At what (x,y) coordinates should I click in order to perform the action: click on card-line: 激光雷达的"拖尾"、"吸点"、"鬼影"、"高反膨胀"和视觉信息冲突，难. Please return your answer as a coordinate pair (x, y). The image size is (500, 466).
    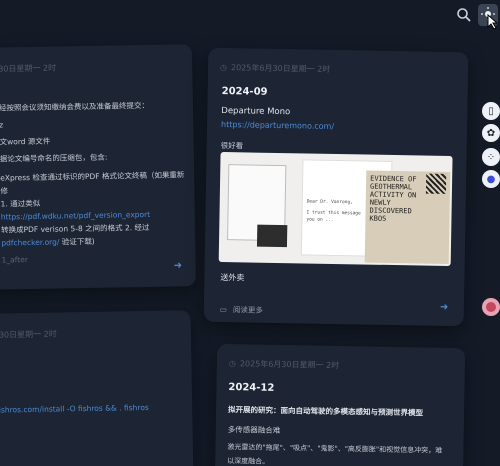
    Looking at the image, I should click on (335, 449).